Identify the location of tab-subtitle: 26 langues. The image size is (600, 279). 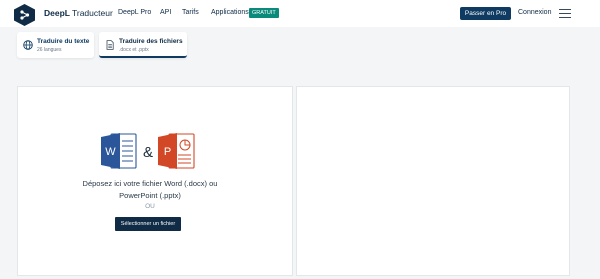
(49, 50).